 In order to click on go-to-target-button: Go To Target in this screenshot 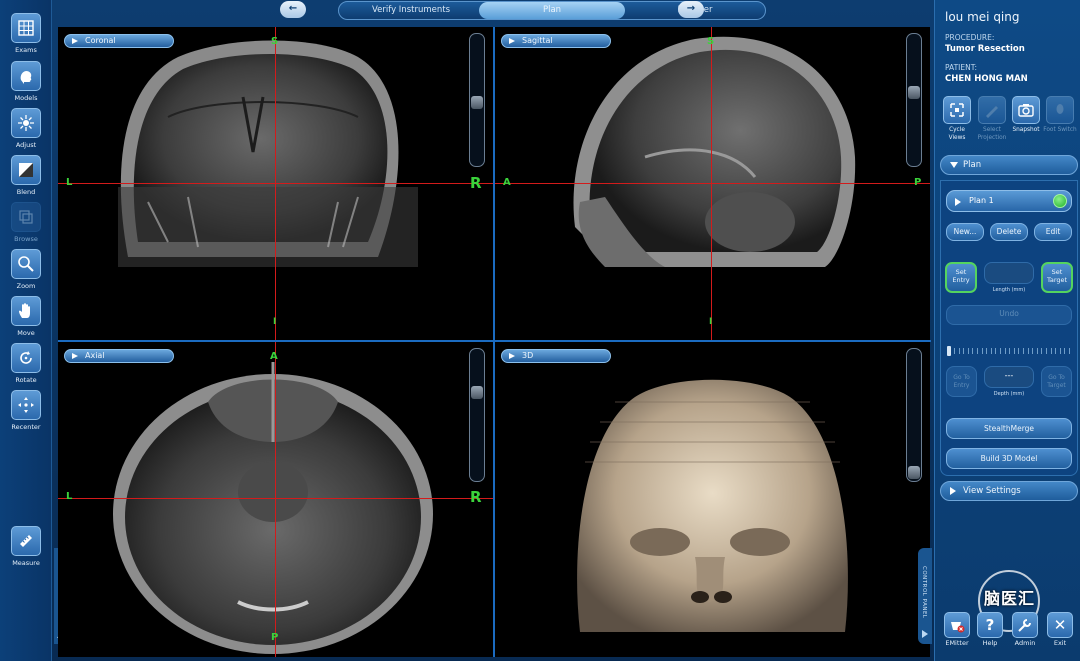, I will do `click(1056, 381)`.